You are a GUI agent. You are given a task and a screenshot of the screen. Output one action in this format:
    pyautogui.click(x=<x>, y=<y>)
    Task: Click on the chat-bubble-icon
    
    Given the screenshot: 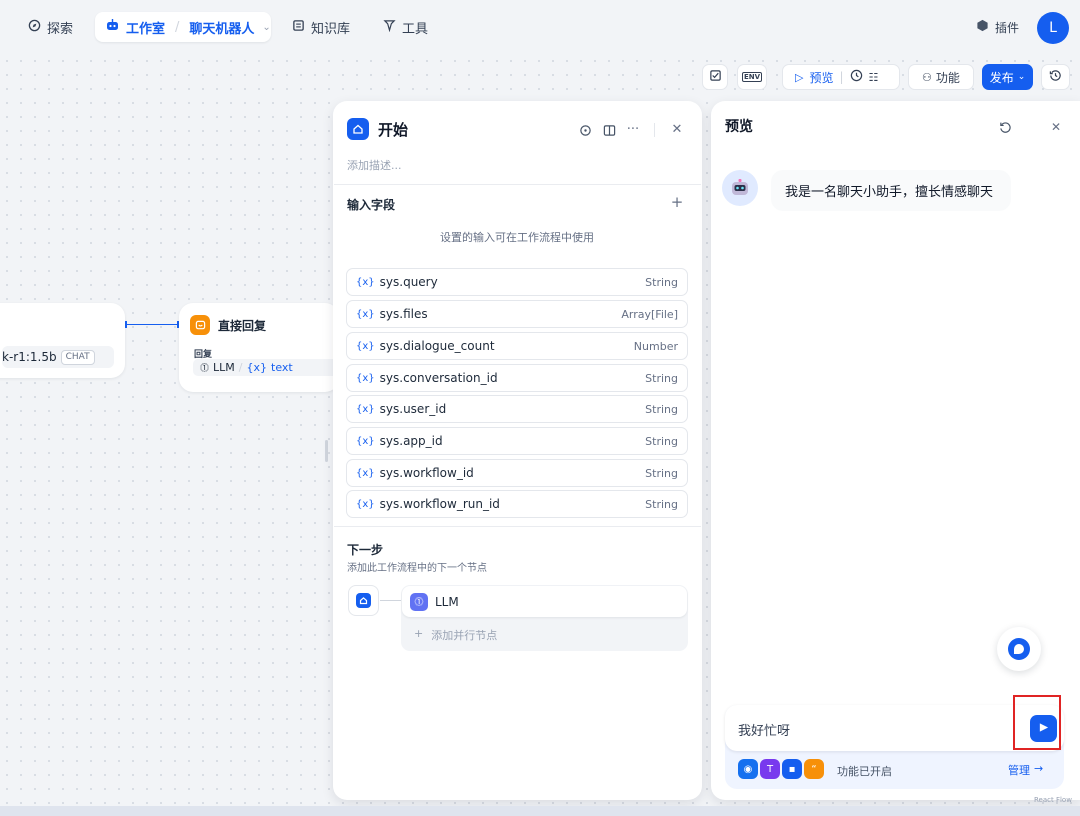 What is the action you would take?
    pyautogui.click(x=1019, y=649)
    